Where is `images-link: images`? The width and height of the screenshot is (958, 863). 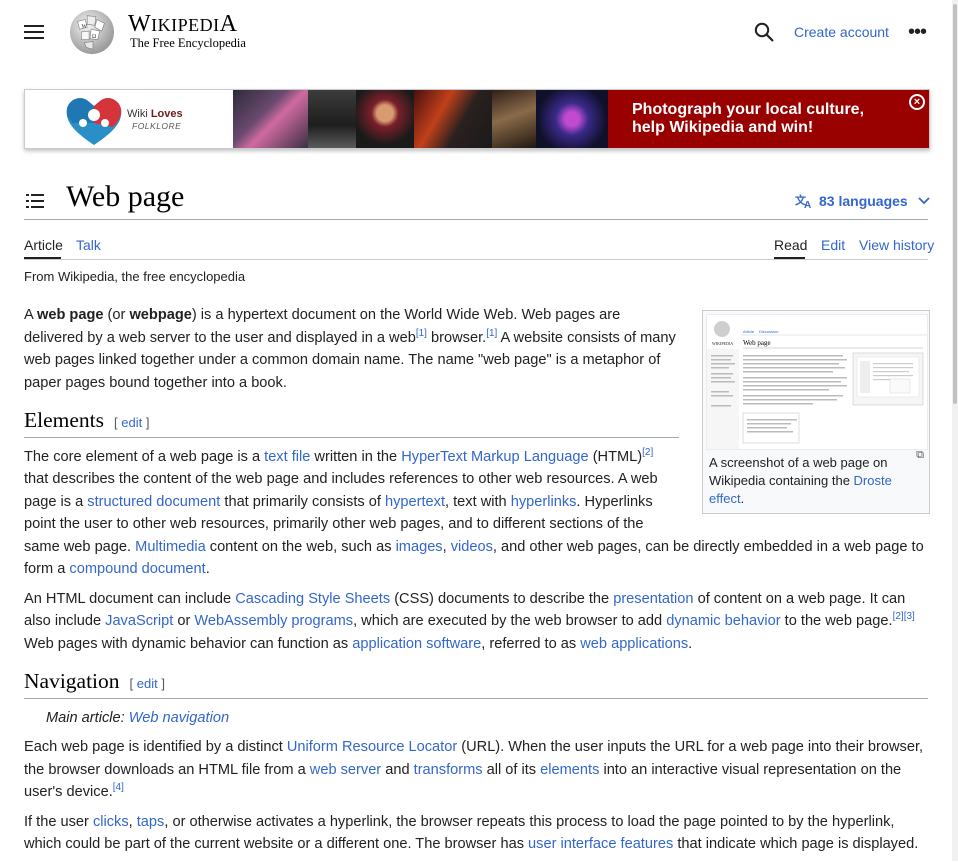 images-link: images is located at coordinates (419, 547).